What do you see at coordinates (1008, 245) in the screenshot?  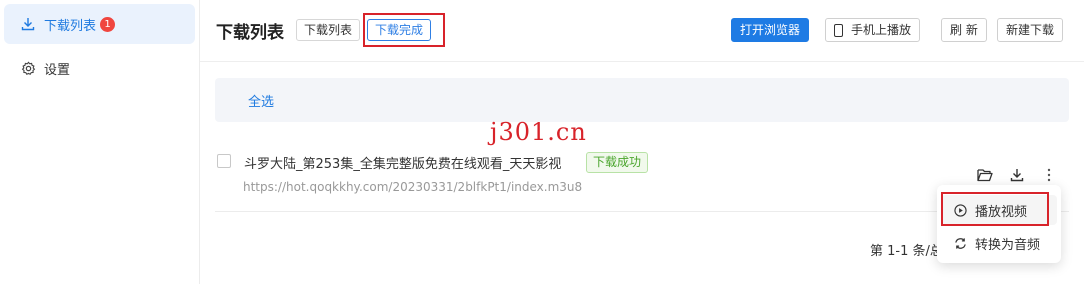 I see `menu-item-label: 转换为音频` at bounding box center [1008, 245].